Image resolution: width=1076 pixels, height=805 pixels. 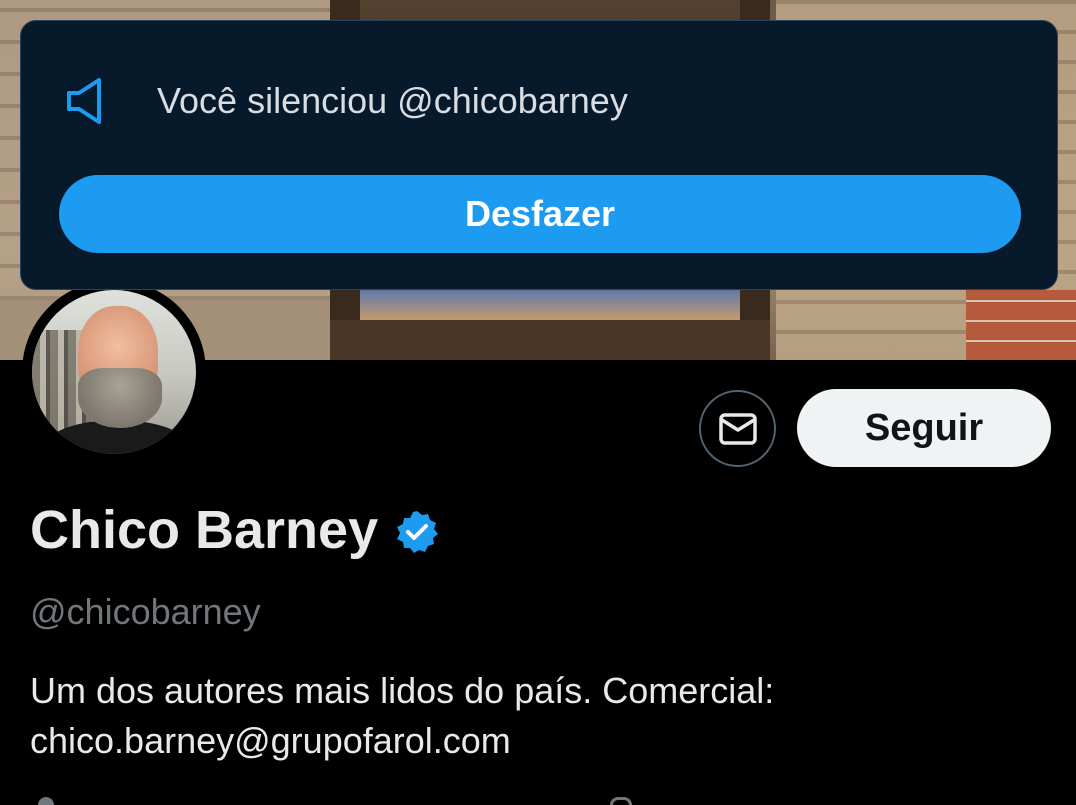 I want to click on profile-meta-row, so click(x=530, y=800).